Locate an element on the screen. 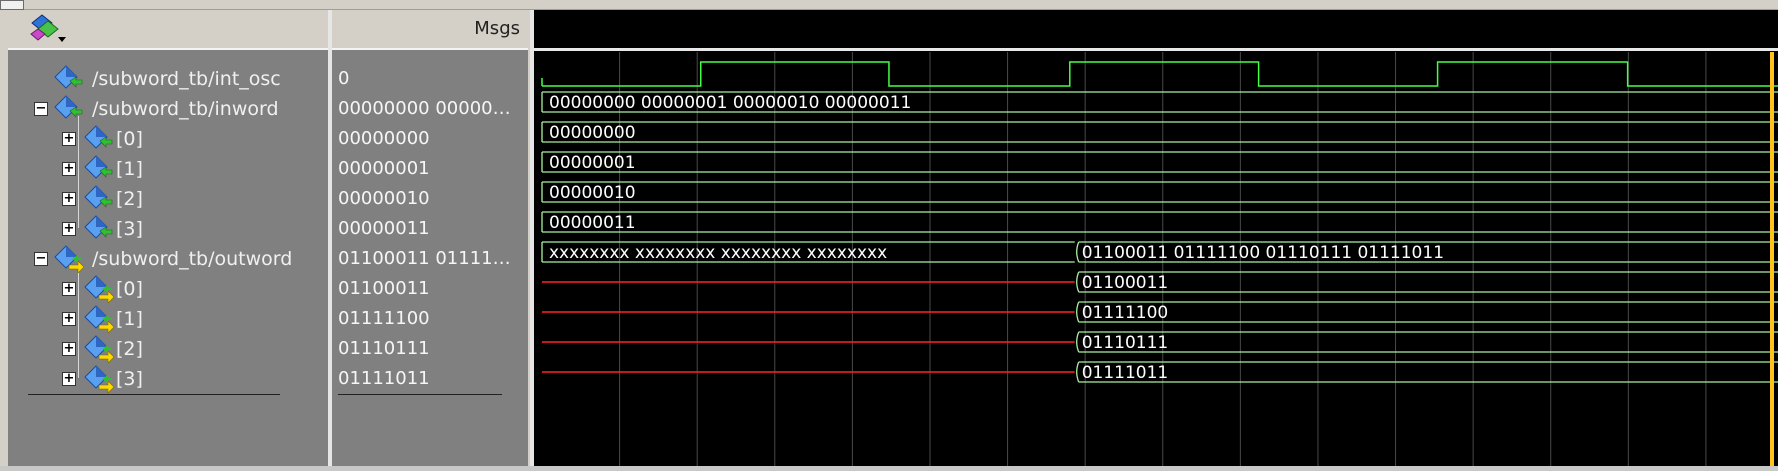 Image resolution: width=1778 pixels, height=471 pixels. insertion-marker-line is located at coordinates (154, 394).